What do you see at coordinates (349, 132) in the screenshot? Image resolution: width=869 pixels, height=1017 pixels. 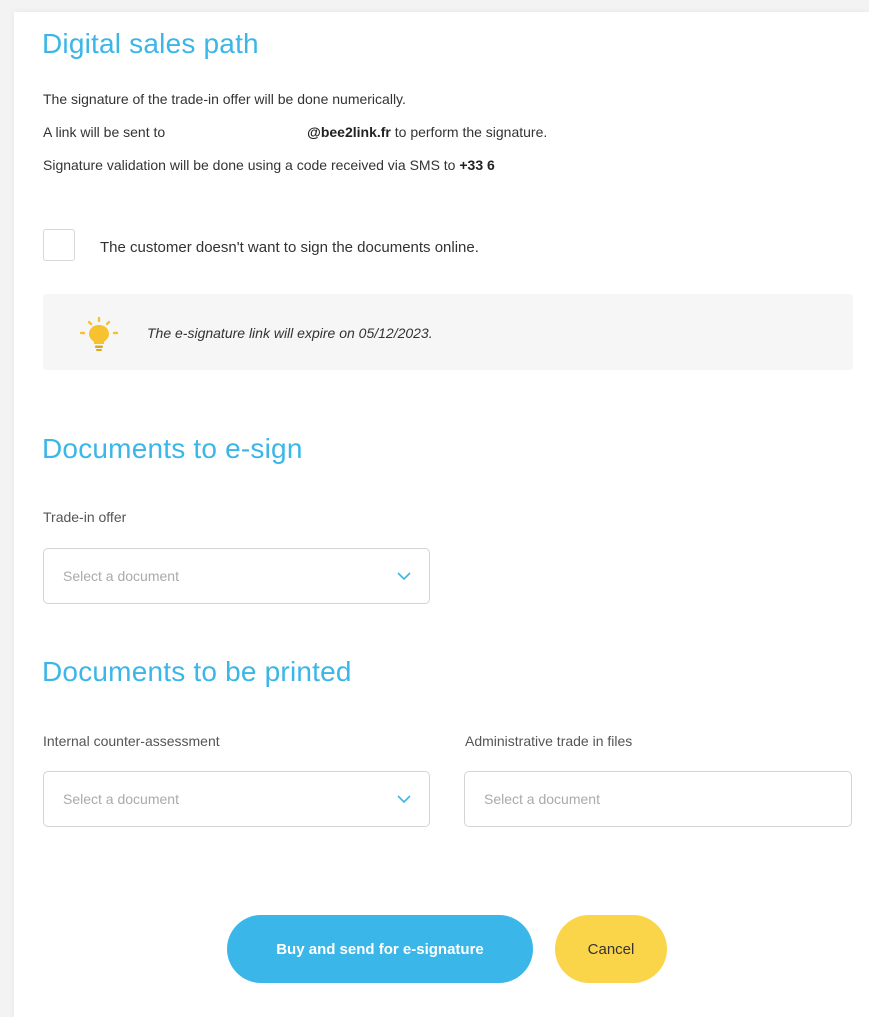 I see `email-domain: @bee2link.fr` at bounding box center [349, 132].